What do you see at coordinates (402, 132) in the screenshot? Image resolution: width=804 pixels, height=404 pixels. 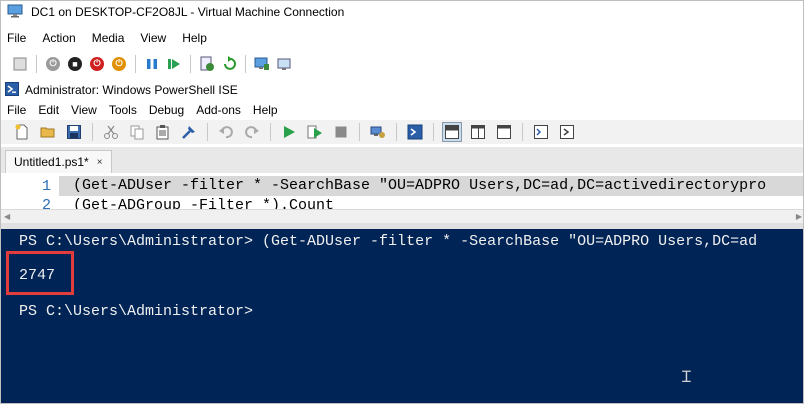 I see `ise-toolbar` at bounding box center [402, 132].